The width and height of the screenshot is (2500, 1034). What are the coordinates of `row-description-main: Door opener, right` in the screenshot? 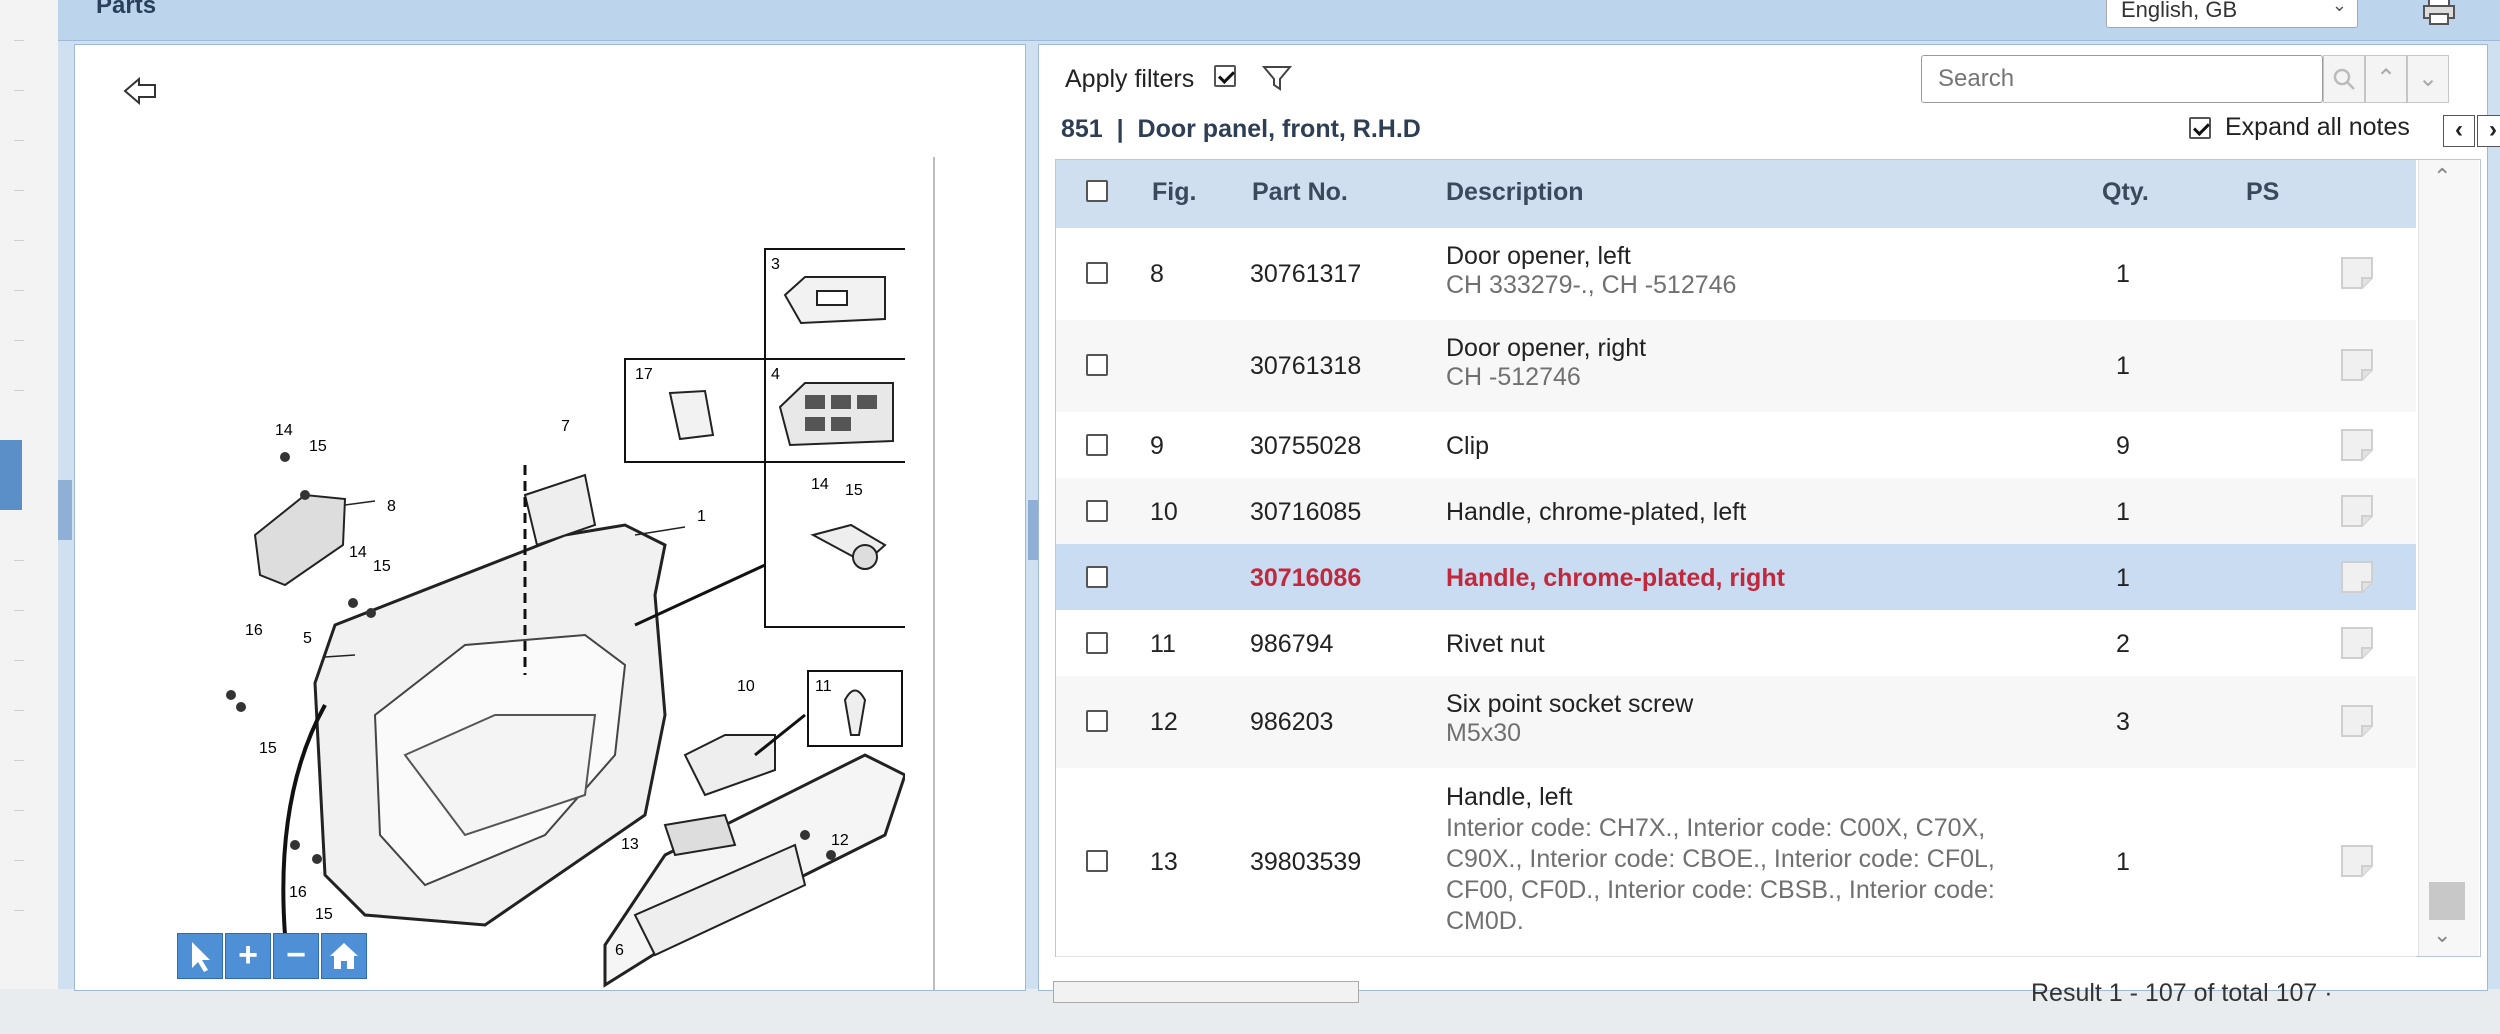 It's located at (1546, 348).